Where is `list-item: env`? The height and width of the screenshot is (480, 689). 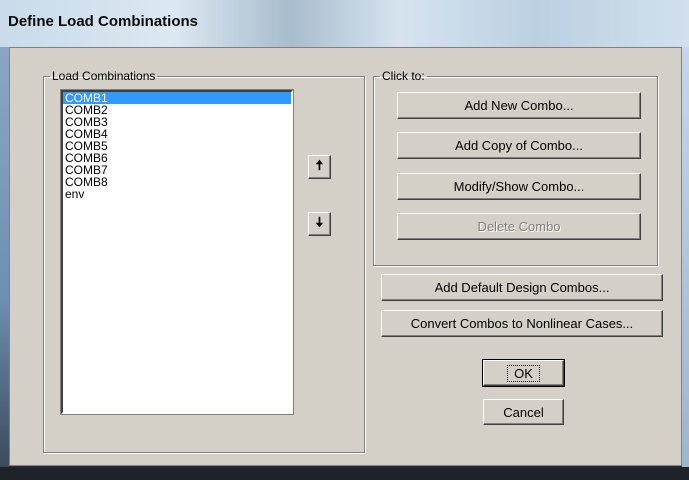 list-item: env is located at coordinates (177, 194).